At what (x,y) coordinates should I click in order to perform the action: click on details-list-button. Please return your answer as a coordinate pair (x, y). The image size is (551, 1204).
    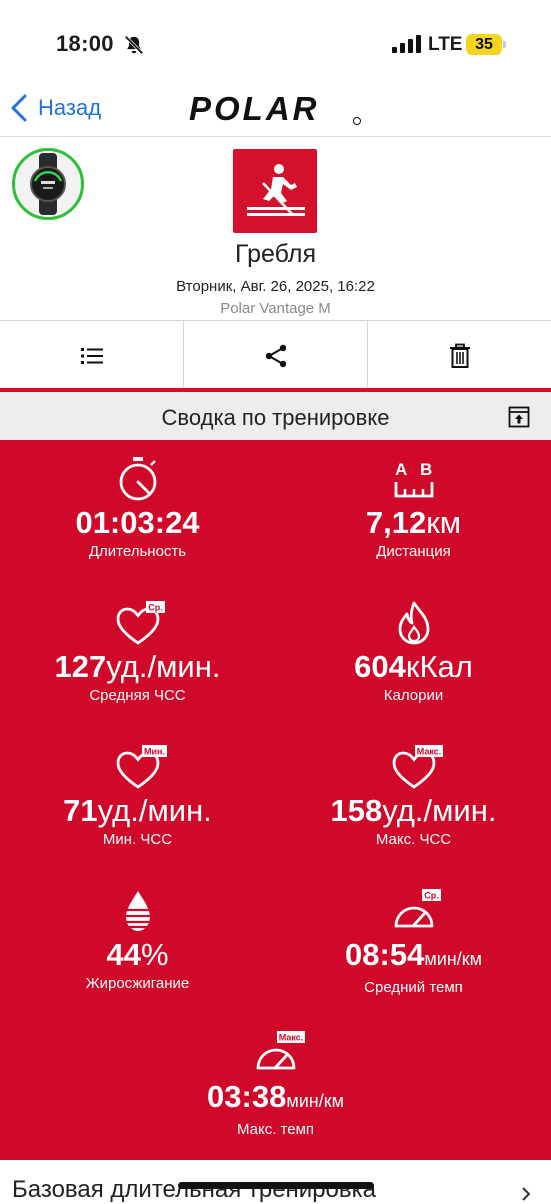
    Looking at the image, I should click on (92, 356).